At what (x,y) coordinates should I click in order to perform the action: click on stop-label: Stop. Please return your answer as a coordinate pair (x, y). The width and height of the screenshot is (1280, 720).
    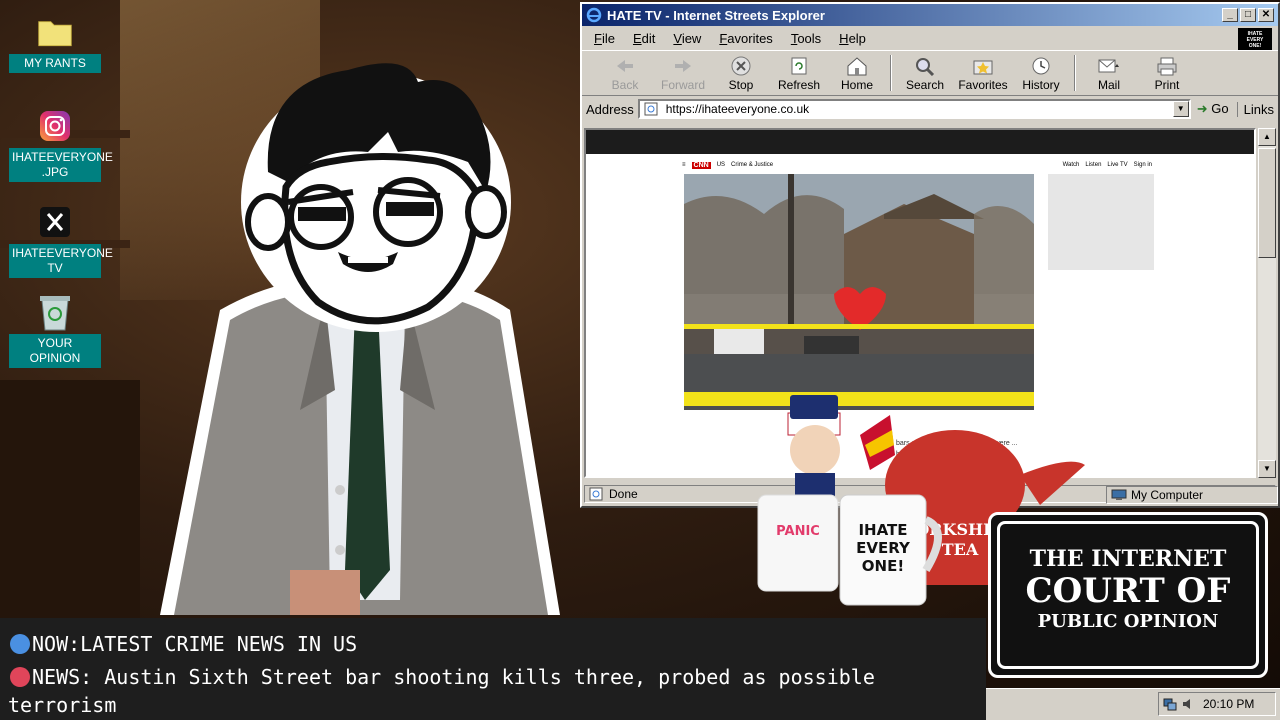
    Looking at the image, I should click on (741, 85).